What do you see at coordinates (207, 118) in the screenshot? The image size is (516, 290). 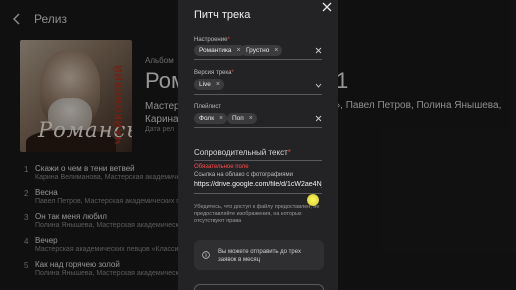 I see `chip-label: Фолк` at bounding box center [207, 118].